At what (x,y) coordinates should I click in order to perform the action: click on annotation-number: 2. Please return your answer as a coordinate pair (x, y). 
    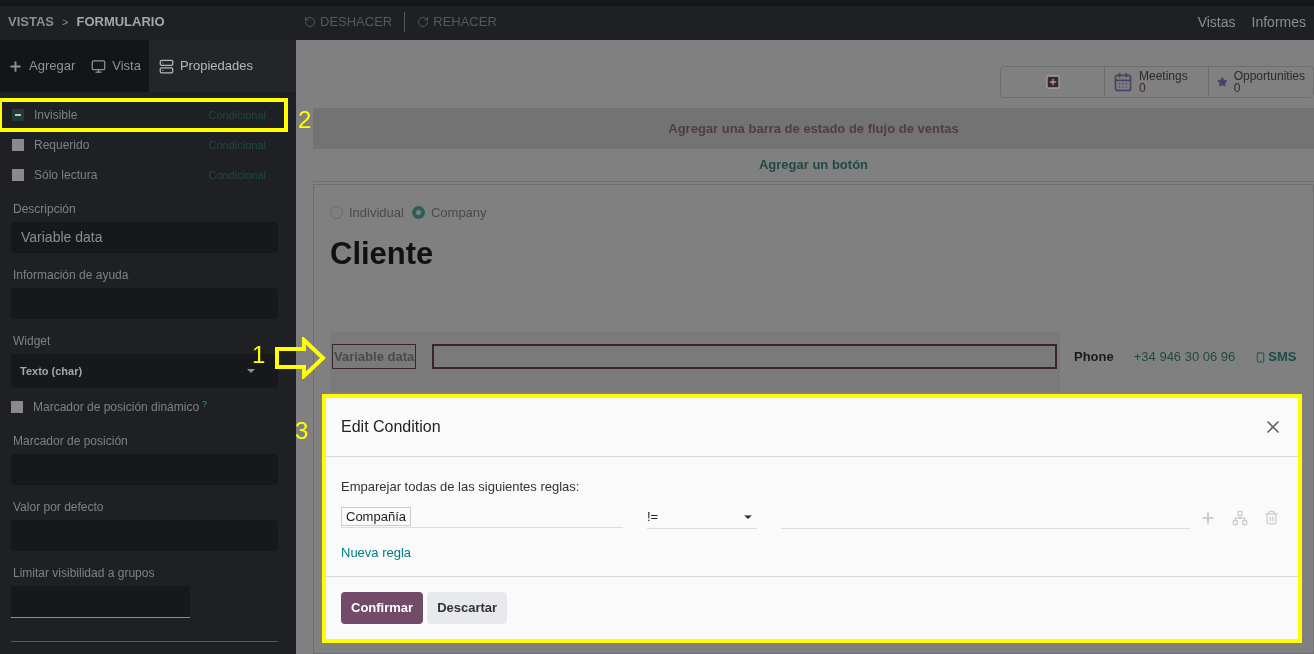
    Looking at the image, I should click on (305, 120).